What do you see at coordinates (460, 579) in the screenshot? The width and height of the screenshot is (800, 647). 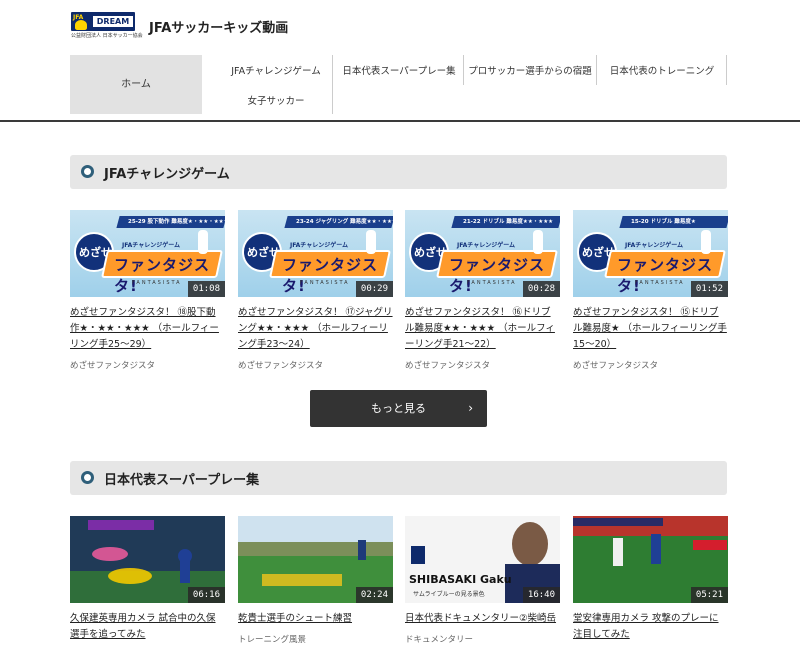 I see `thumb-overlay-text: SHIBASAKI Gaku` at bounding box center [460, 579].